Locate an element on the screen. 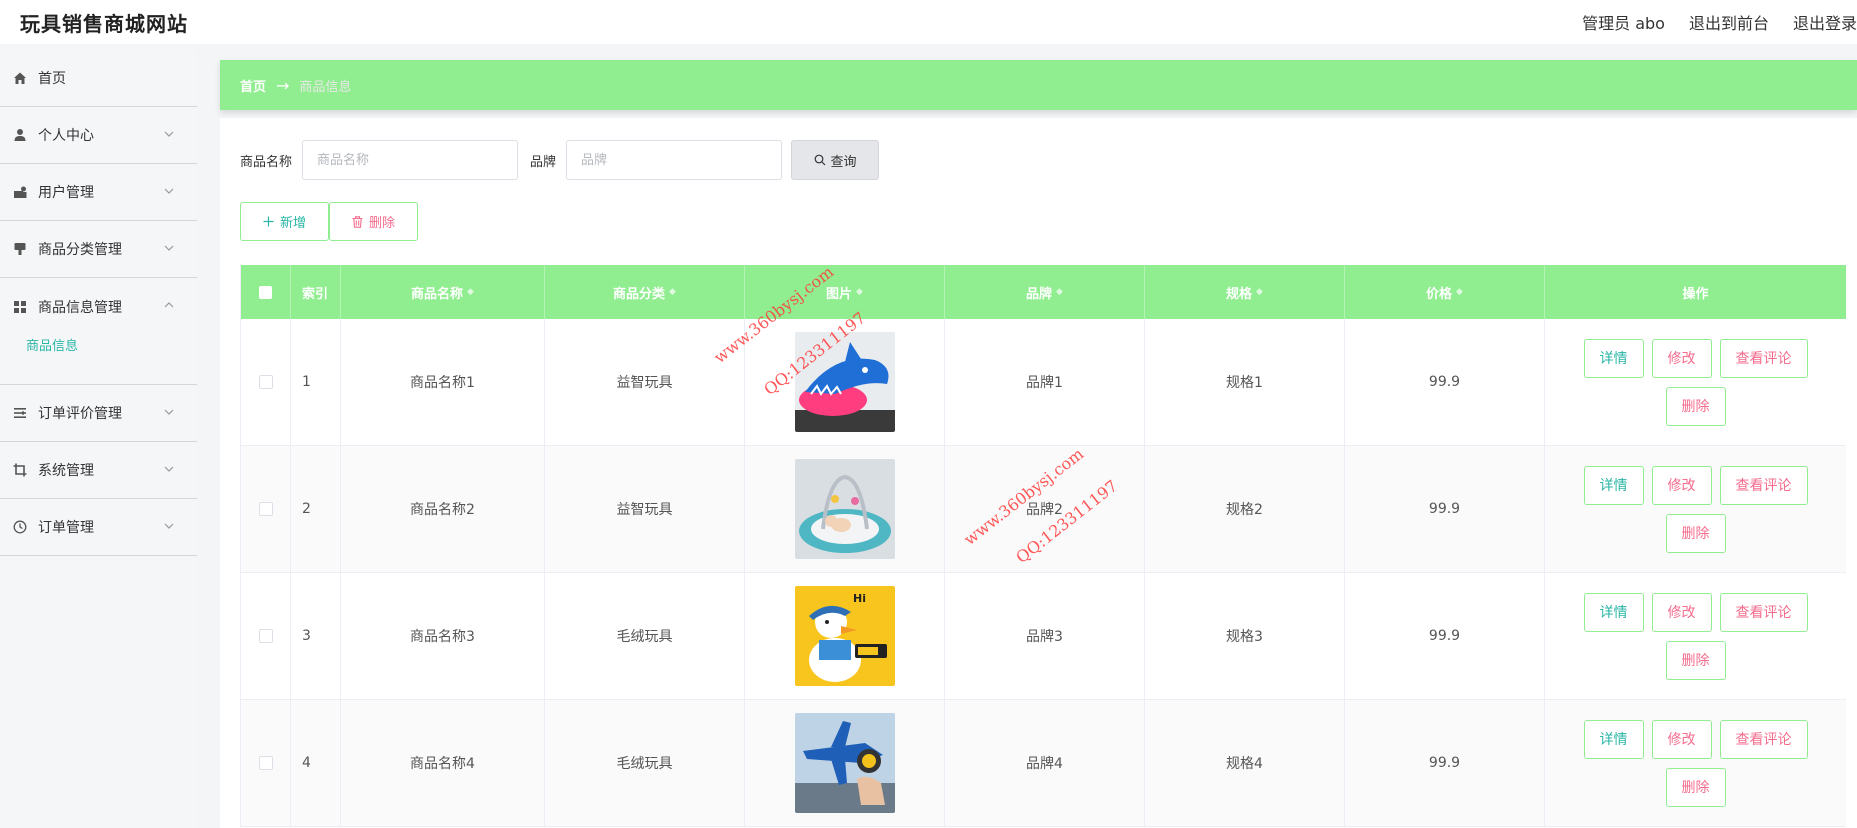  column-header-name: 商品名称 ◆ is located at coordinates (443, 292).